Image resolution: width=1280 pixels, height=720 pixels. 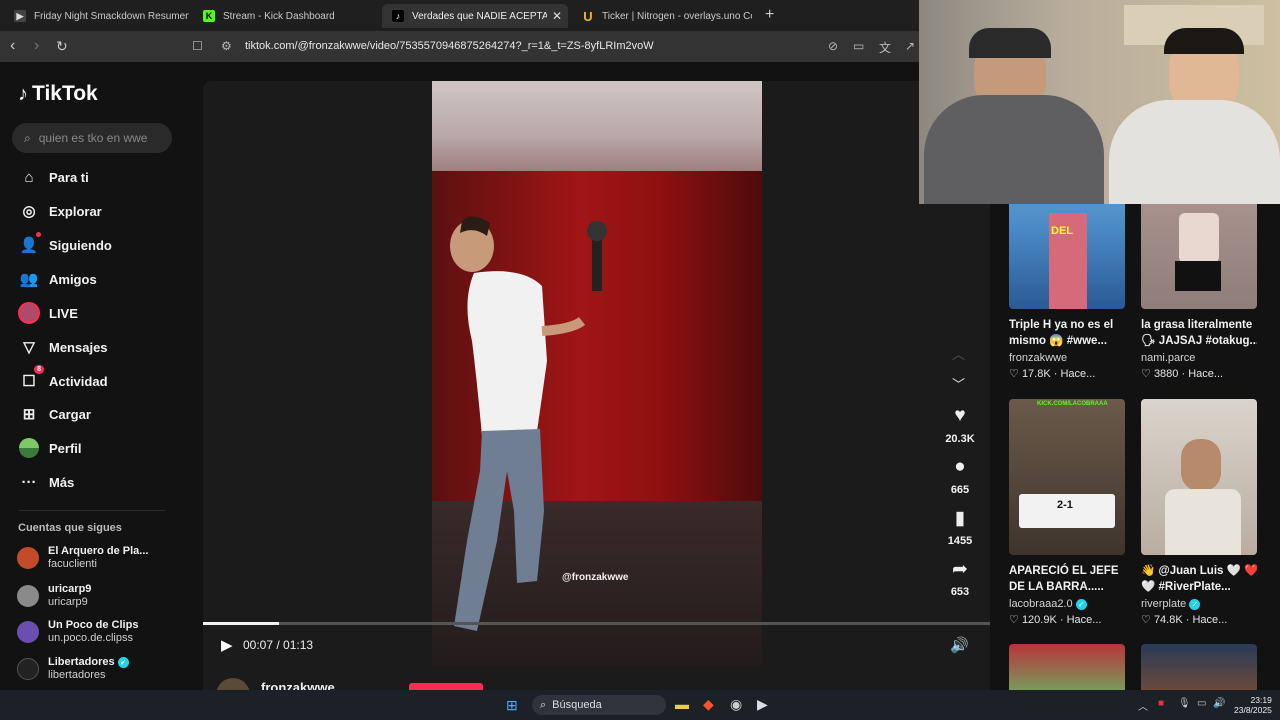 What do you see at coordinates (1184, 703) in the screenshot?
I see `microphone-icon: 🎙` at bounding box center [1184, 703].